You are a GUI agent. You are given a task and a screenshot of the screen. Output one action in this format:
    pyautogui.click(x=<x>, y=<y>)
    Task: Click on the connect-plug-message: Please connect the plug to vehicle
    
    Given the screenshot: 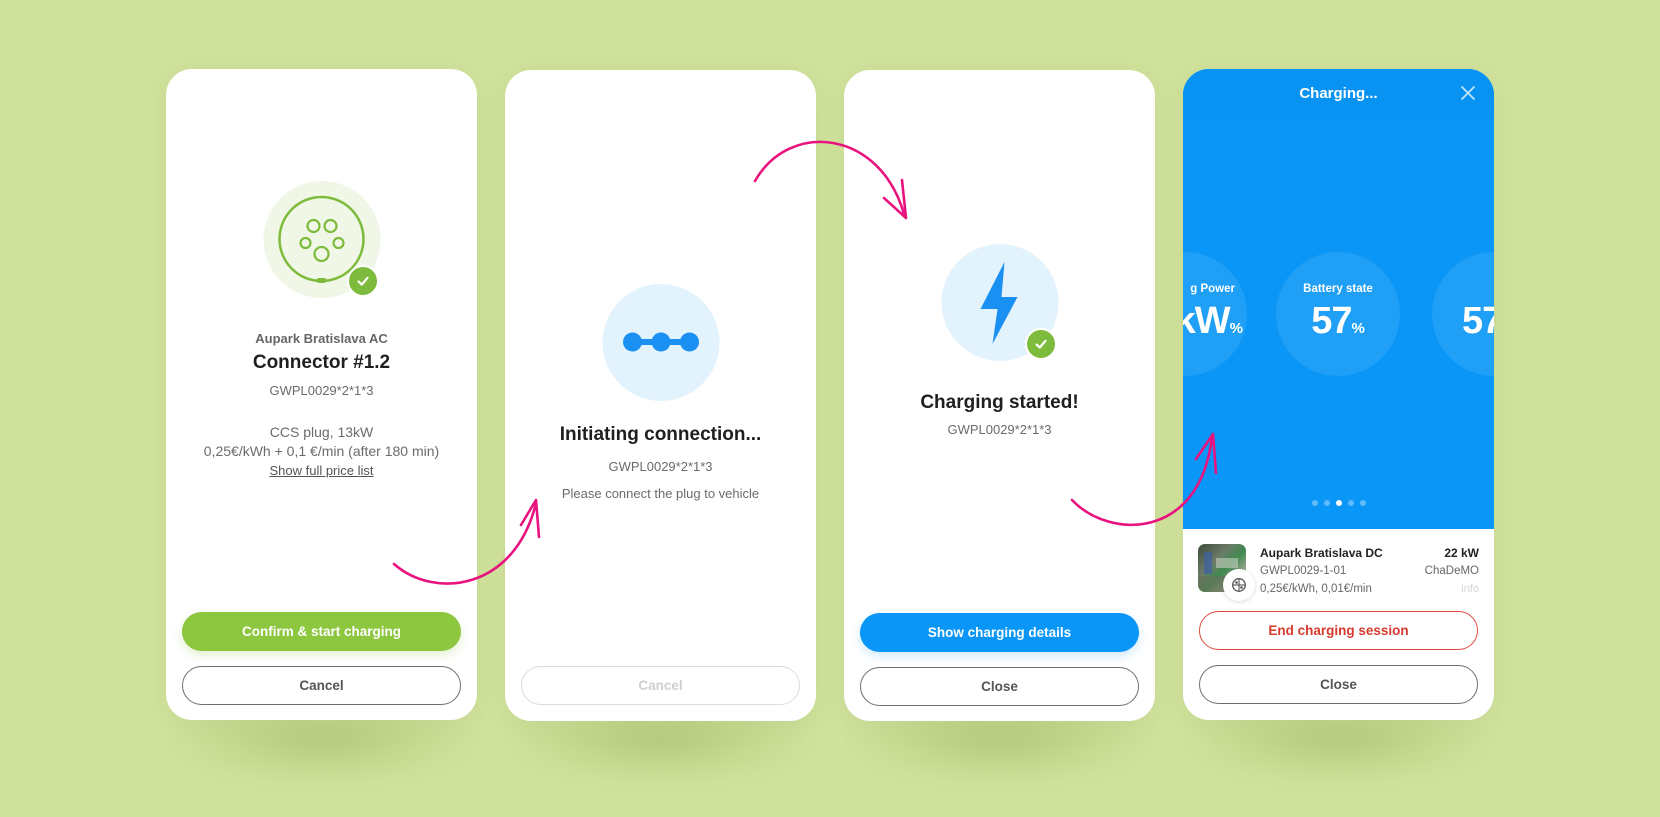 What is the action you would take?
    pyautogui.click(x=660, y=493)
    